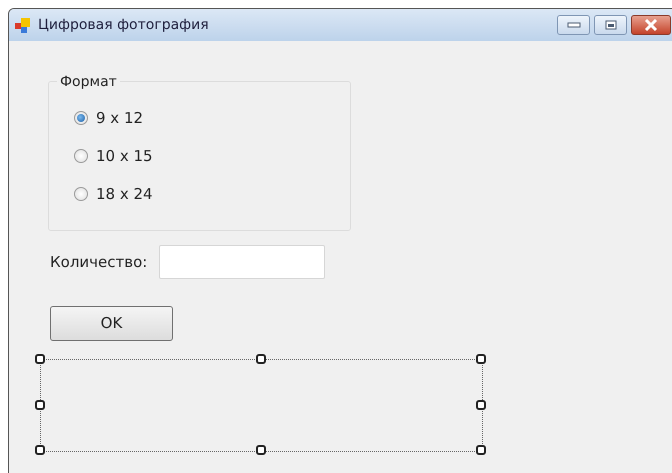 The image size is (672, 473). What do you see at coordinates (111, 323) in the screenshot?
I see `ok-button: OK` at bounding box center [111, 323].